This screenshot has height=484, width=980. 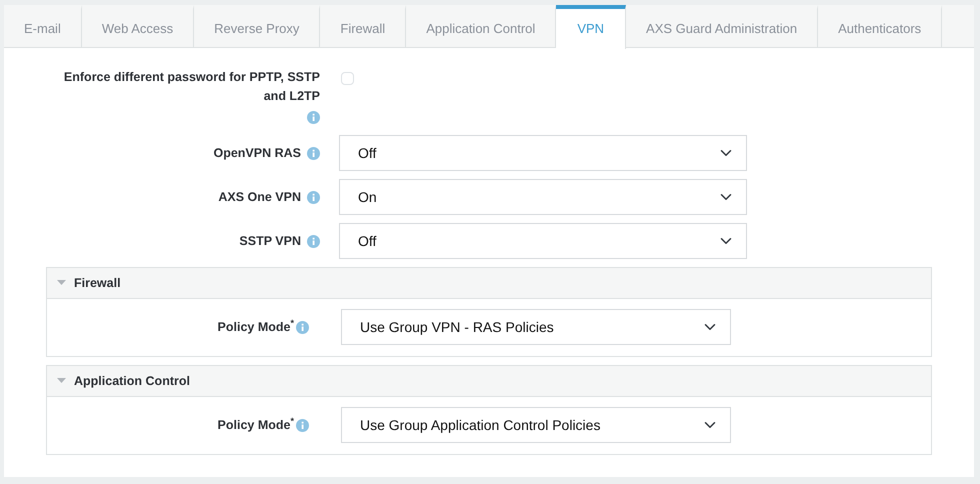 What do you see at coordinates (257, 26) in the screenshot?
I see `tab: Reverse Proxy` at bounding box center [257, 26].